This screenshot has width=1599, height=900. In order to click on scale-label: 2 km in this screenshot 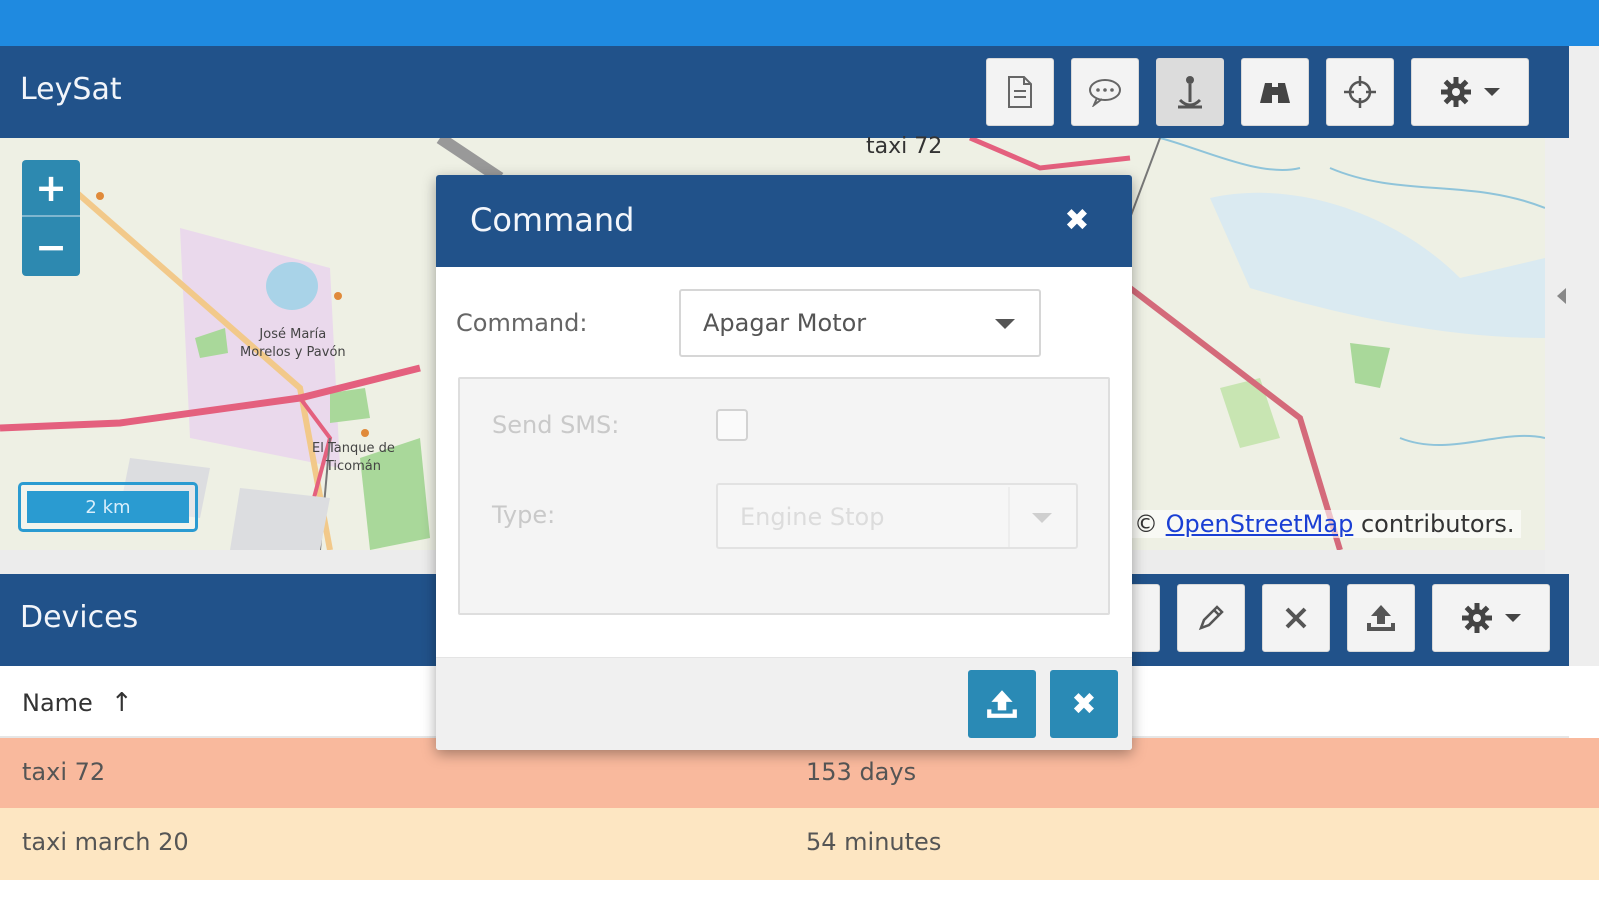, I will do `click(108, 507)`.